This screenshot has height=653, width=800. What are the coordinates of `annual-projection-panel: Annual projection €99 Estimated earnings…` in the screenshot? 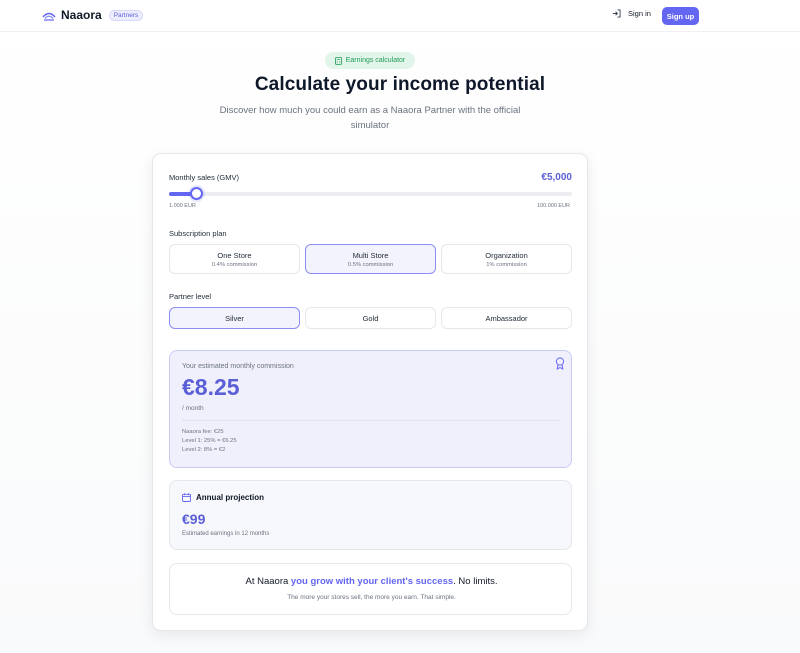 It's located at (370, 515).